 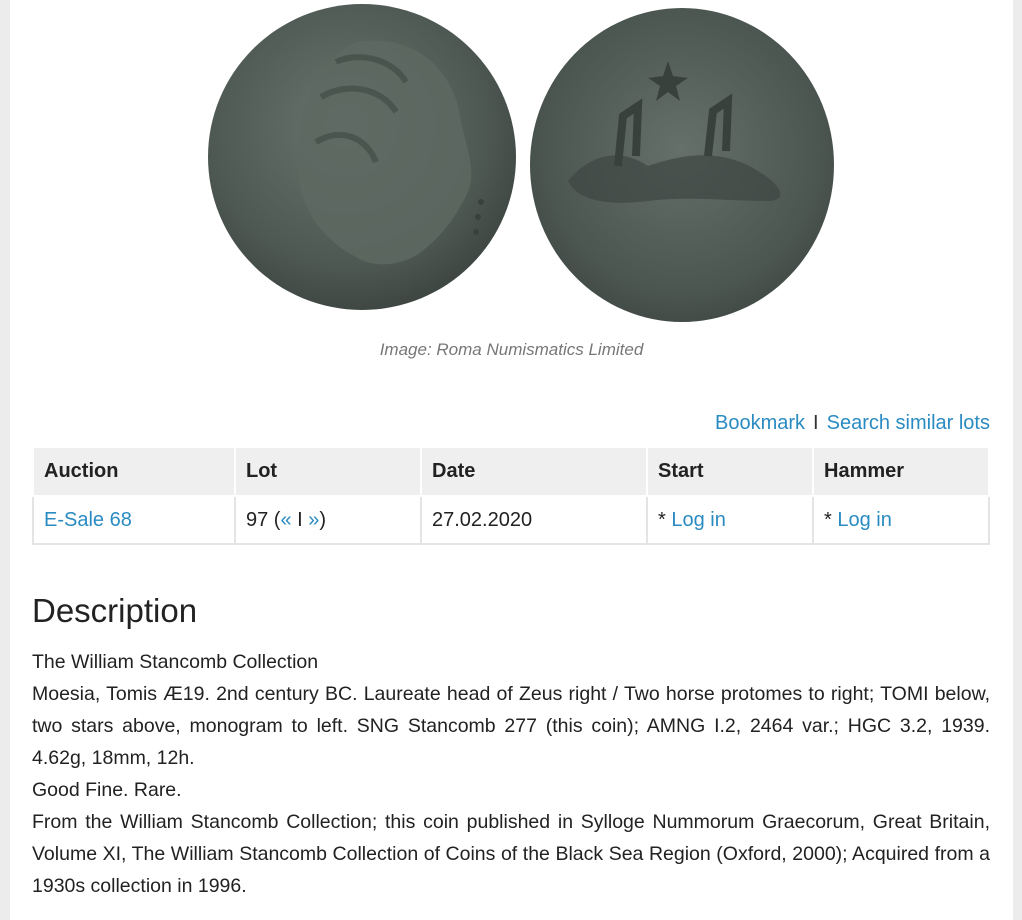 I want to click on bookmark-link: Bookmark, so click(x=760, y=423).